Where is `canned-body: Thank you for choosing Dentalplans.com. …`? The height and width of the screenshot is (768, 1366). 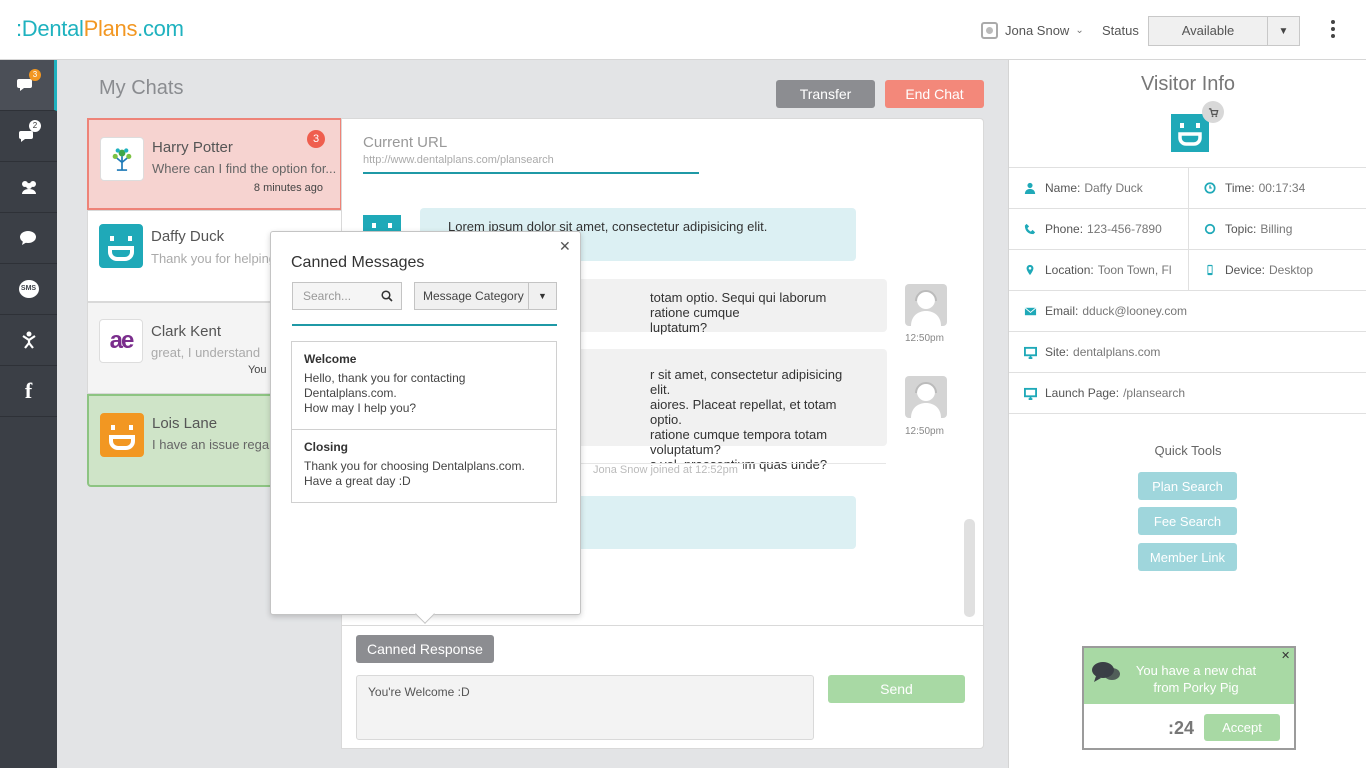 canned-body: Thank you for choosing Dentalplans.com. … is located at coordinates (414, 473).